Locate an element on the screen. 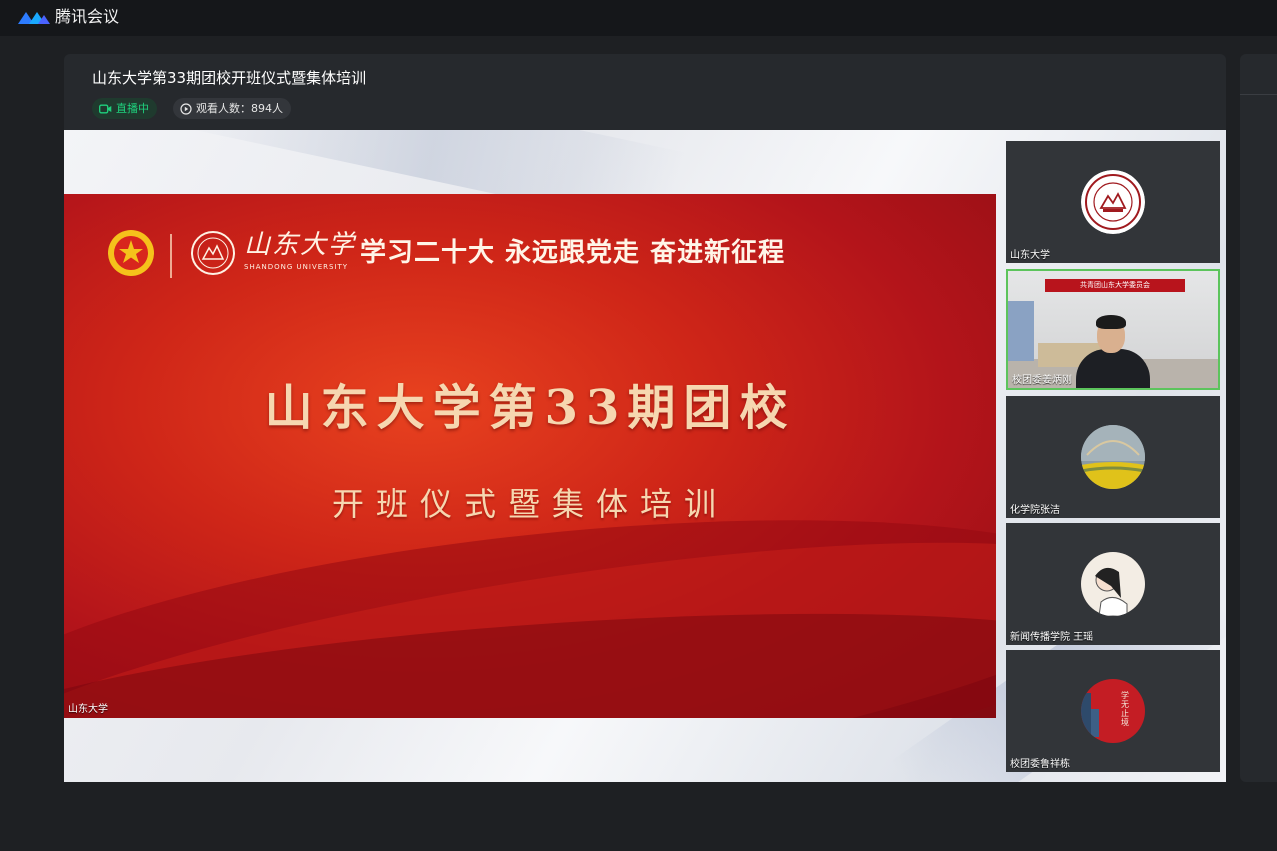 The image size is (1277, 851). participant-tile: 山东大学 is located at coordinates (1113, 202).